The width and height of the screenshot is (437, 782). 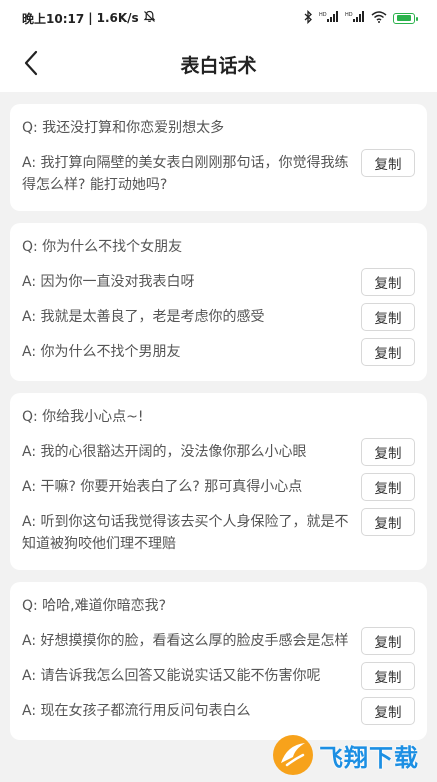 I want to click on signal-icon-1: HD, so click(x=329, y=18).